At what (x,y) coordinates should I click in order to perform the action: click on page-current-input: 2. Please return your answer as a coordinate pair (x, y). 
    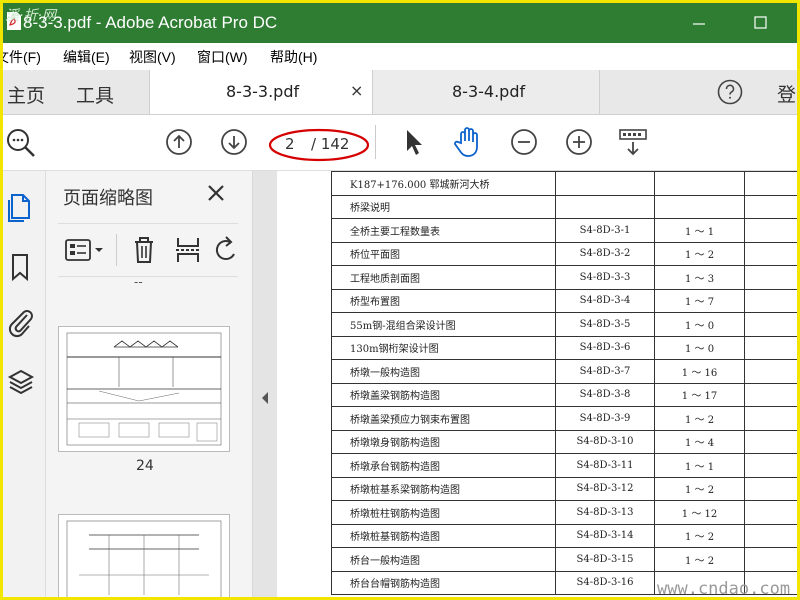
    Looking at the image, I should click on (290, 144).